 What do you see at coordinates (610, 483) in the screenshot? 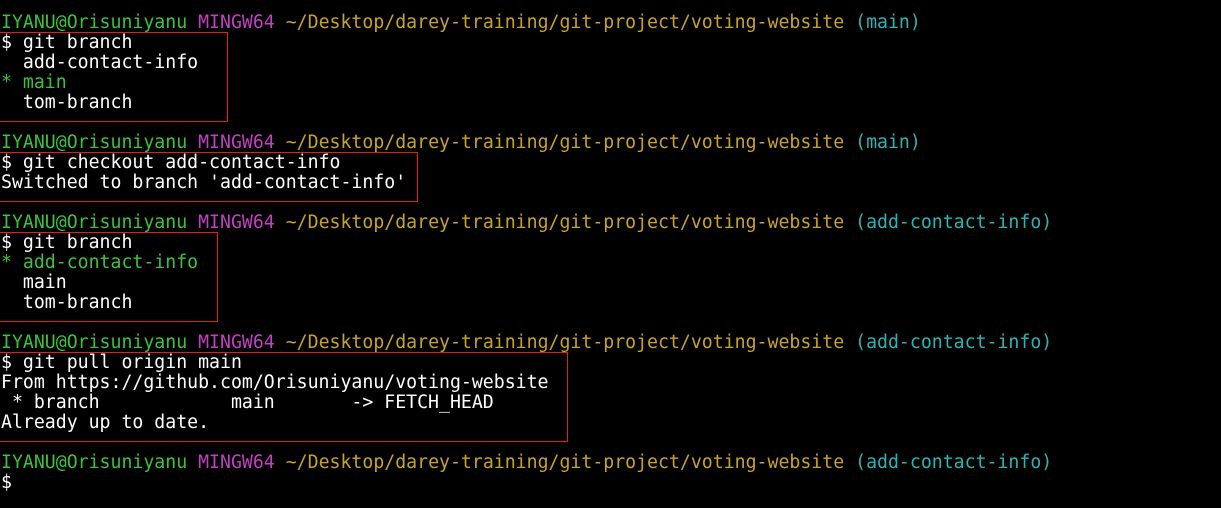
I see `command-input-line: $` at bounding box center [610, 483].